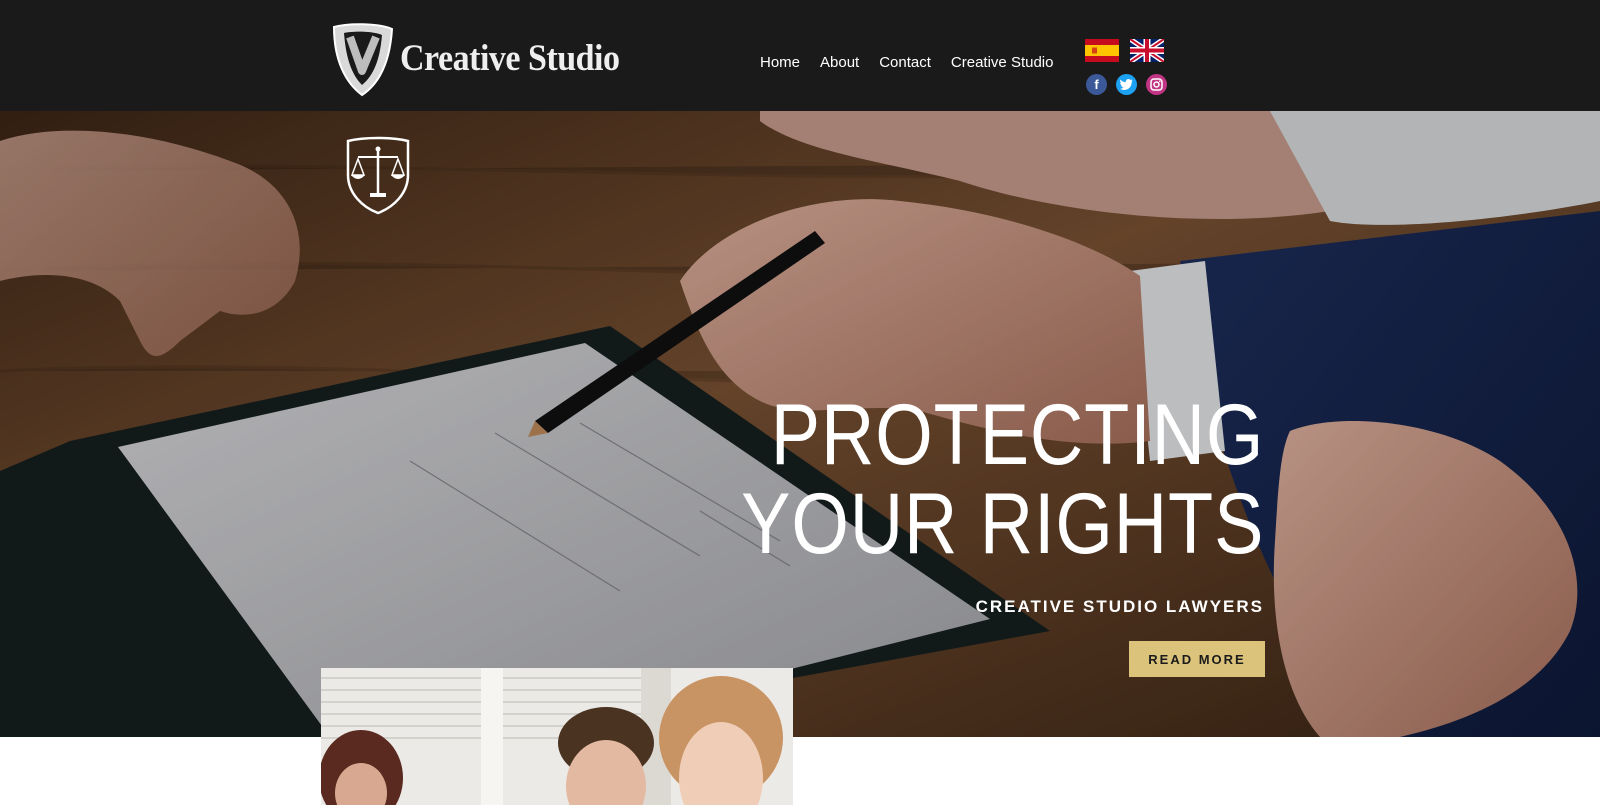 Image resolution: width=1600 pixels, height=805 pixels. What do you see at coordinates (1147, 50) in the screenshot?
I see `uk-flag-icon` at bounding box center [1147, 50].